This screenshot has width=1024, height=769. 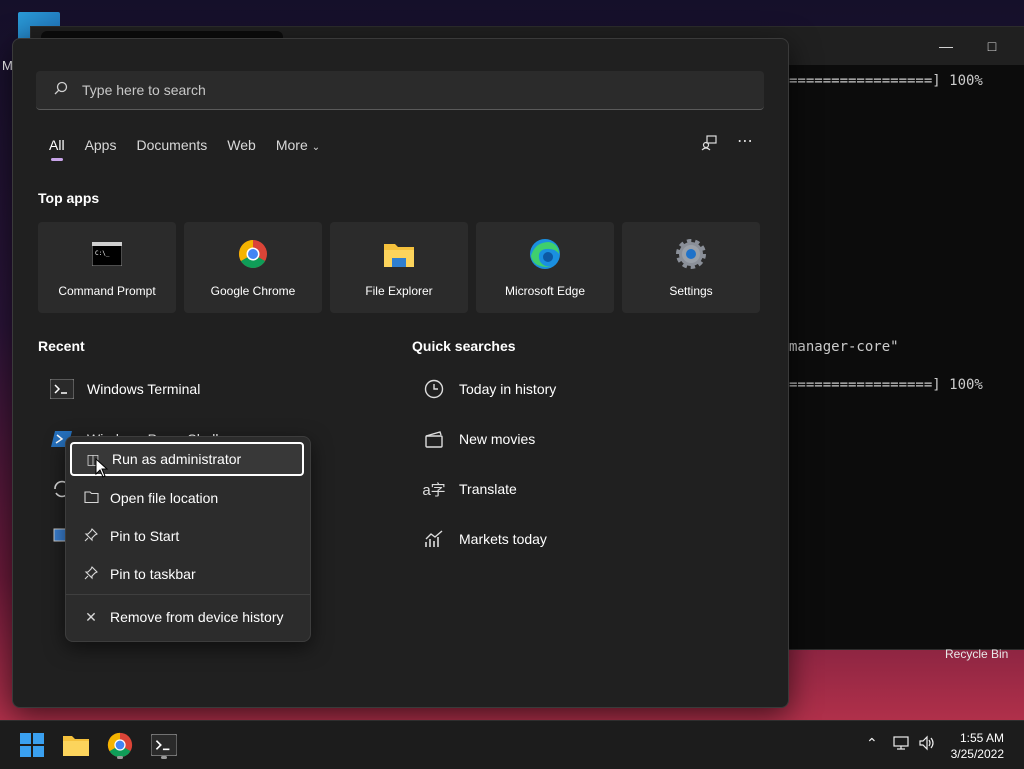 I want to click on app-tile-label: Settings, so click(x=691, y=291).